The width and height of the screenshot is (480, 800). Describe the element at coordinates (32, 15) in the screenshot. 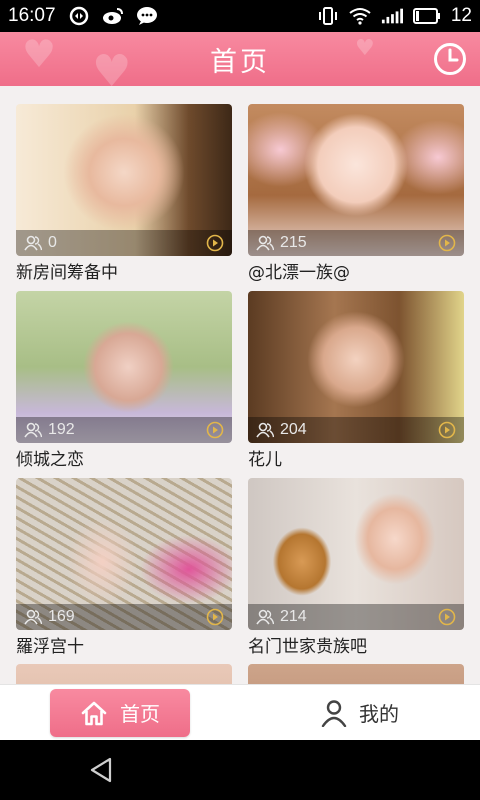

I see `status-time: 16:07` at that location.